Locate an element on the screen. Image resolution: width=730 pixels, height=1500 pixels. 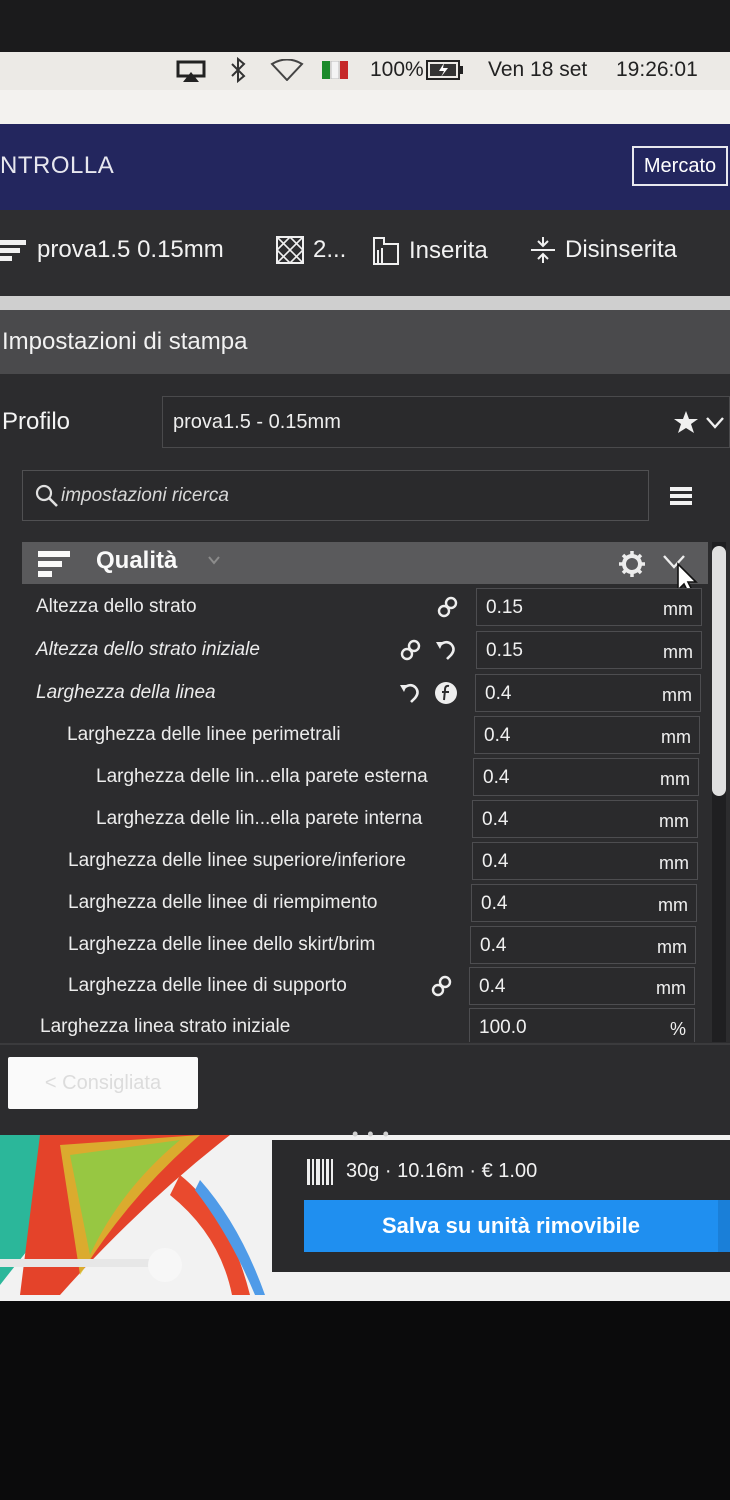
setting-label: Larghezza delle linee perimetrali is located at coordinates (204, 734).